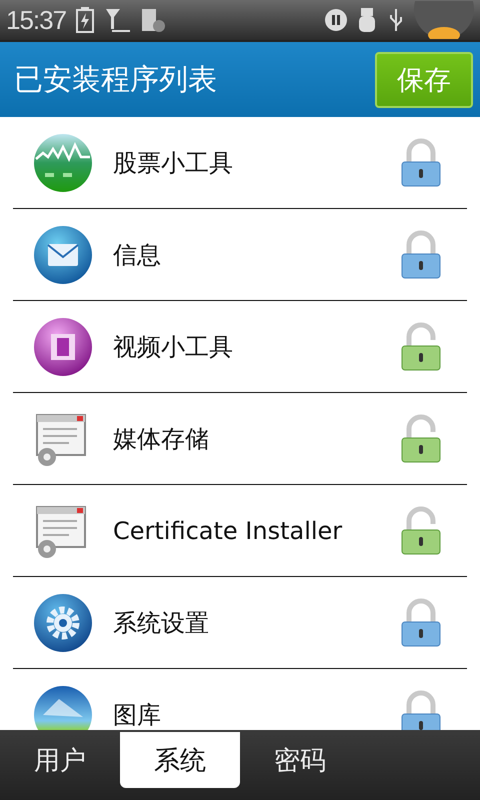 This screenshot has height=800, width=480. I want to click on app-name: 系统设置, so click(161, 623).